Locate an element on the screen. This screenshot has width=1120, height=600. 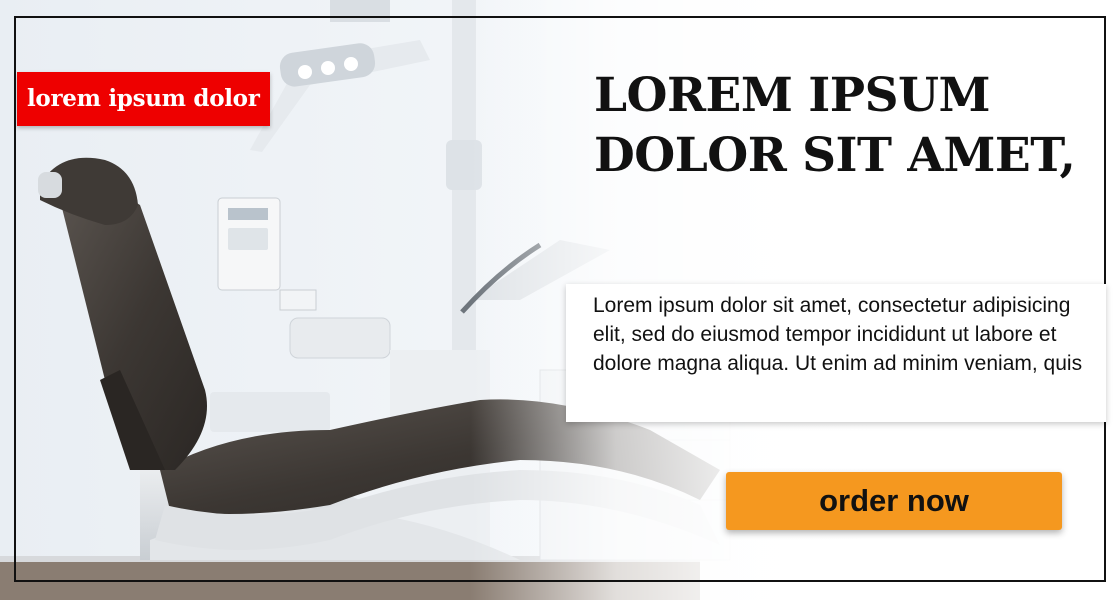
promo-tag: lorem ipsum dolor is located at coordinates (143, 99).